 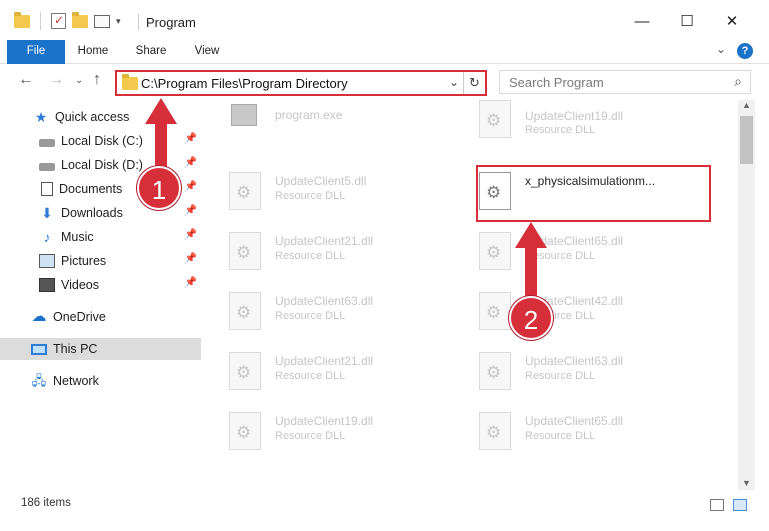 I want to click on scroll-thumb, so click(x=746, y=140).